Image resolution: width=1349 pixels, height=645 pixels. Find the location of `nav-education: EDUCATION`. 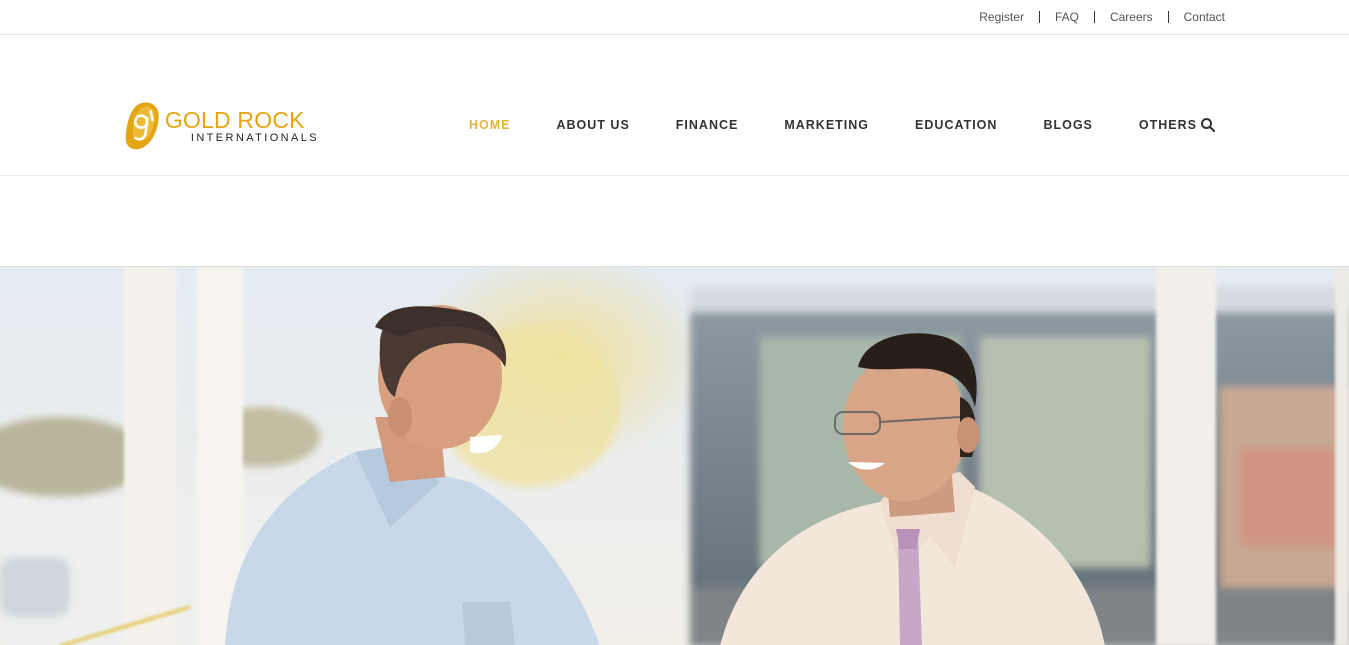

nav-education: EDUCATION is located at coordinates (956, 125).